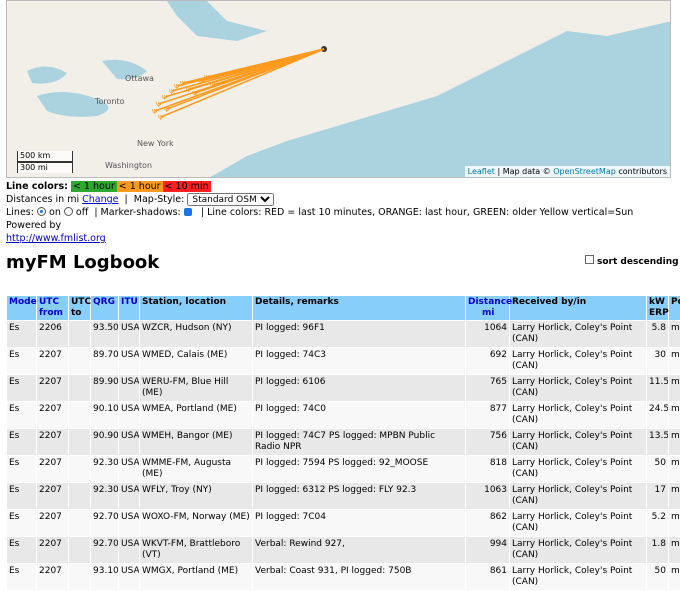 Image resolution: width=680 pixels, height=591 pixels. I want to click on marker-shadows-checkbox, so click(187, 212).